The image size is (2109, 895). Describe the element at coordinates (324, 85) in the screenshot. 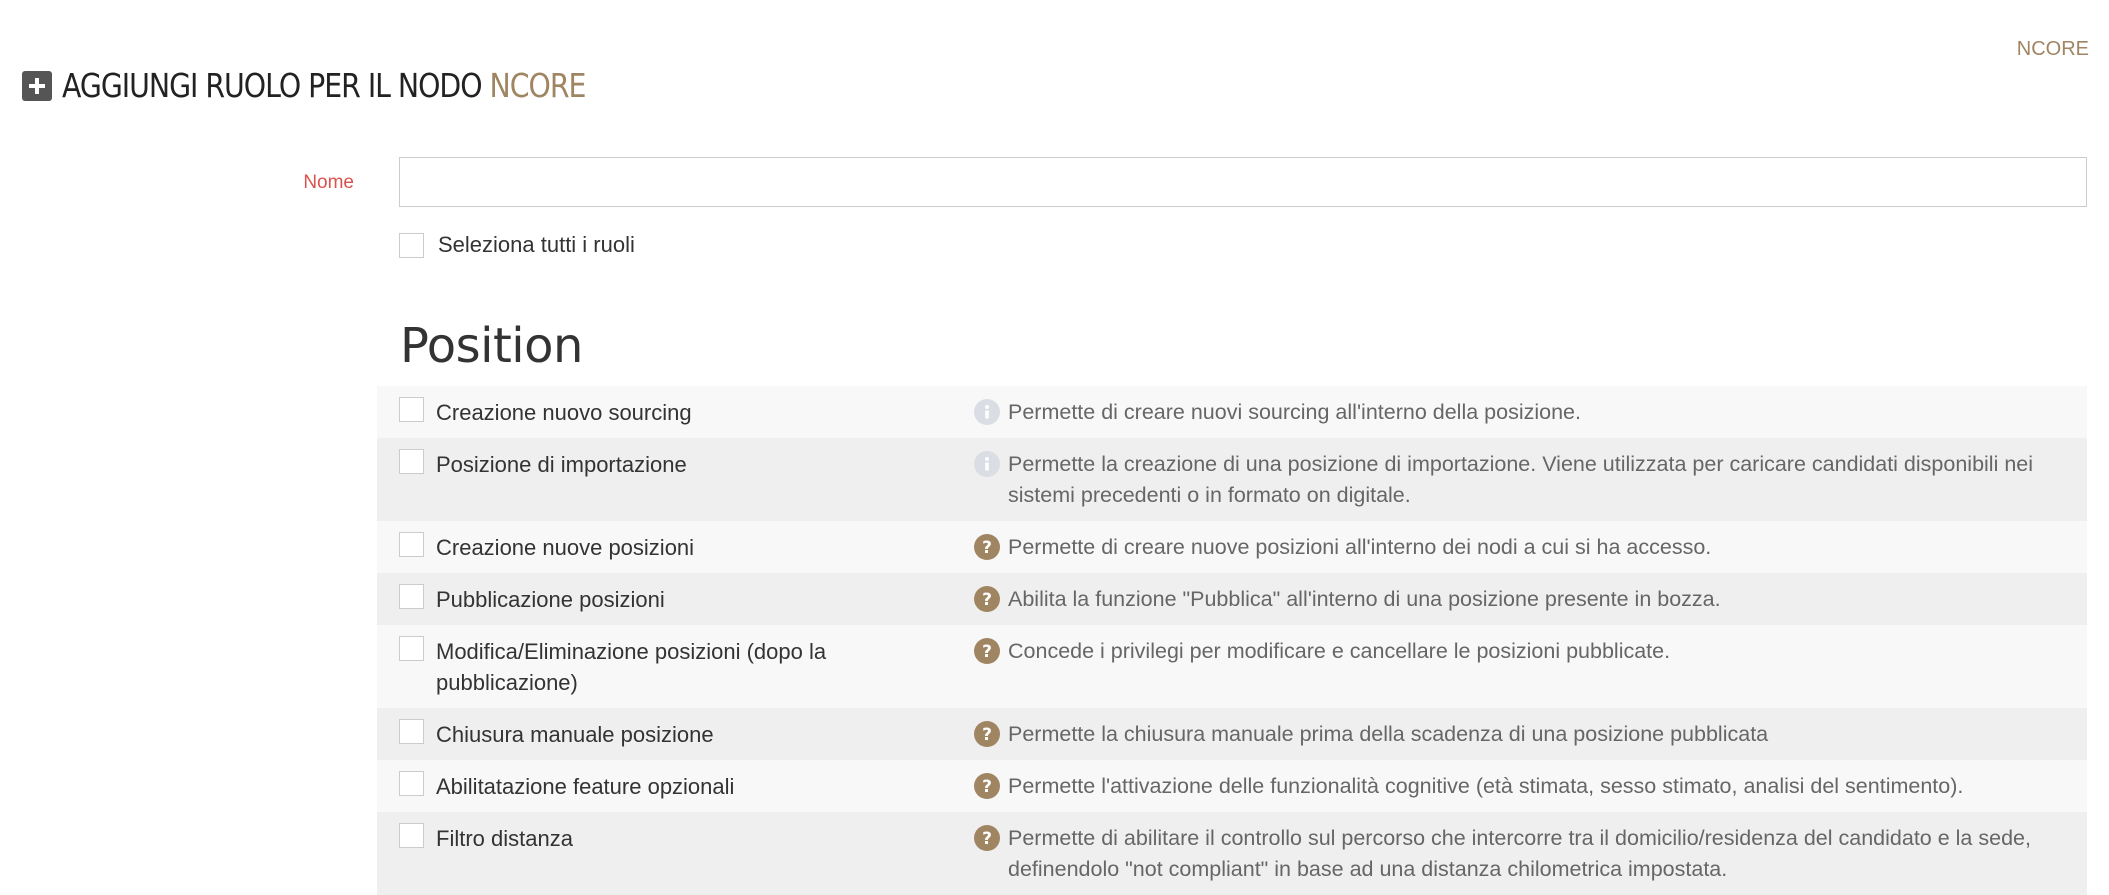

I see `page-title-text: AGGIUNGI RUOLO PER IL NODO NCORE` at that location.